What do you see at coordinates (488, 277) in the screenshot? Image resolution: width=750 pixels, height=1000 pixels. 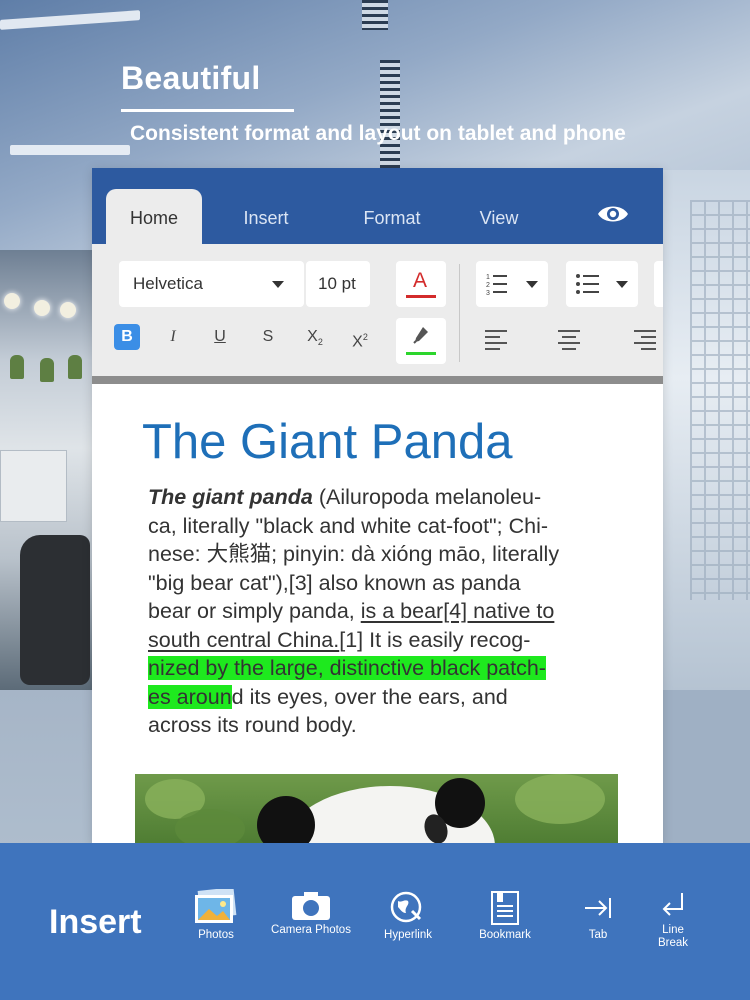 I see `svg-text: 1` at bounding box center [488, 277].